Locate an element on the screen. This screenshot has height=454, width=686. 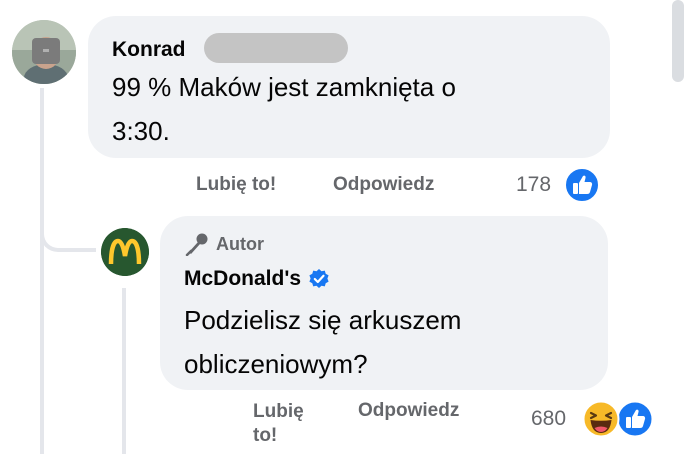
comment-reaction-count: 178 is located at coordinates (533, 185).